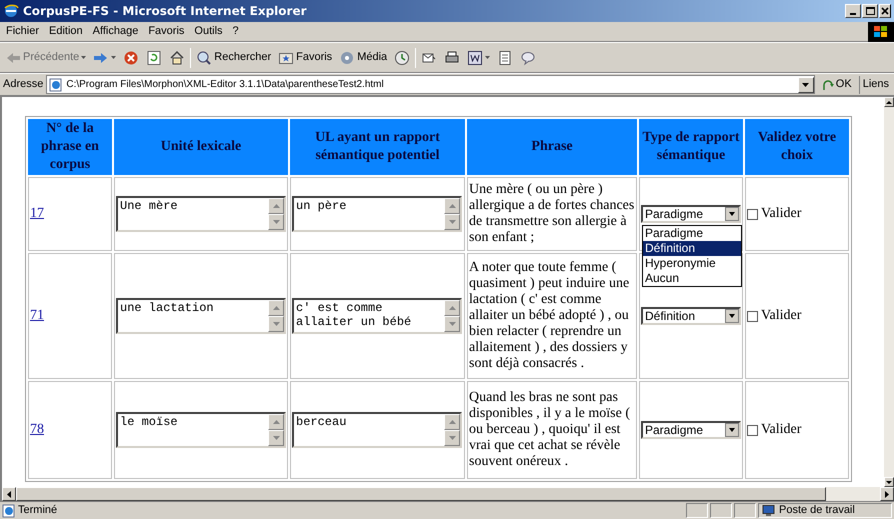 The width and height of the screenshot is (894, 519). What do you see at coordinates (430, 84) in the screenshot?
I see `address-field: C:\Program Files\Morphon\XML-Editor 3.1.1\Data\parentheseTest2.html` at bounding box center [430, 84].